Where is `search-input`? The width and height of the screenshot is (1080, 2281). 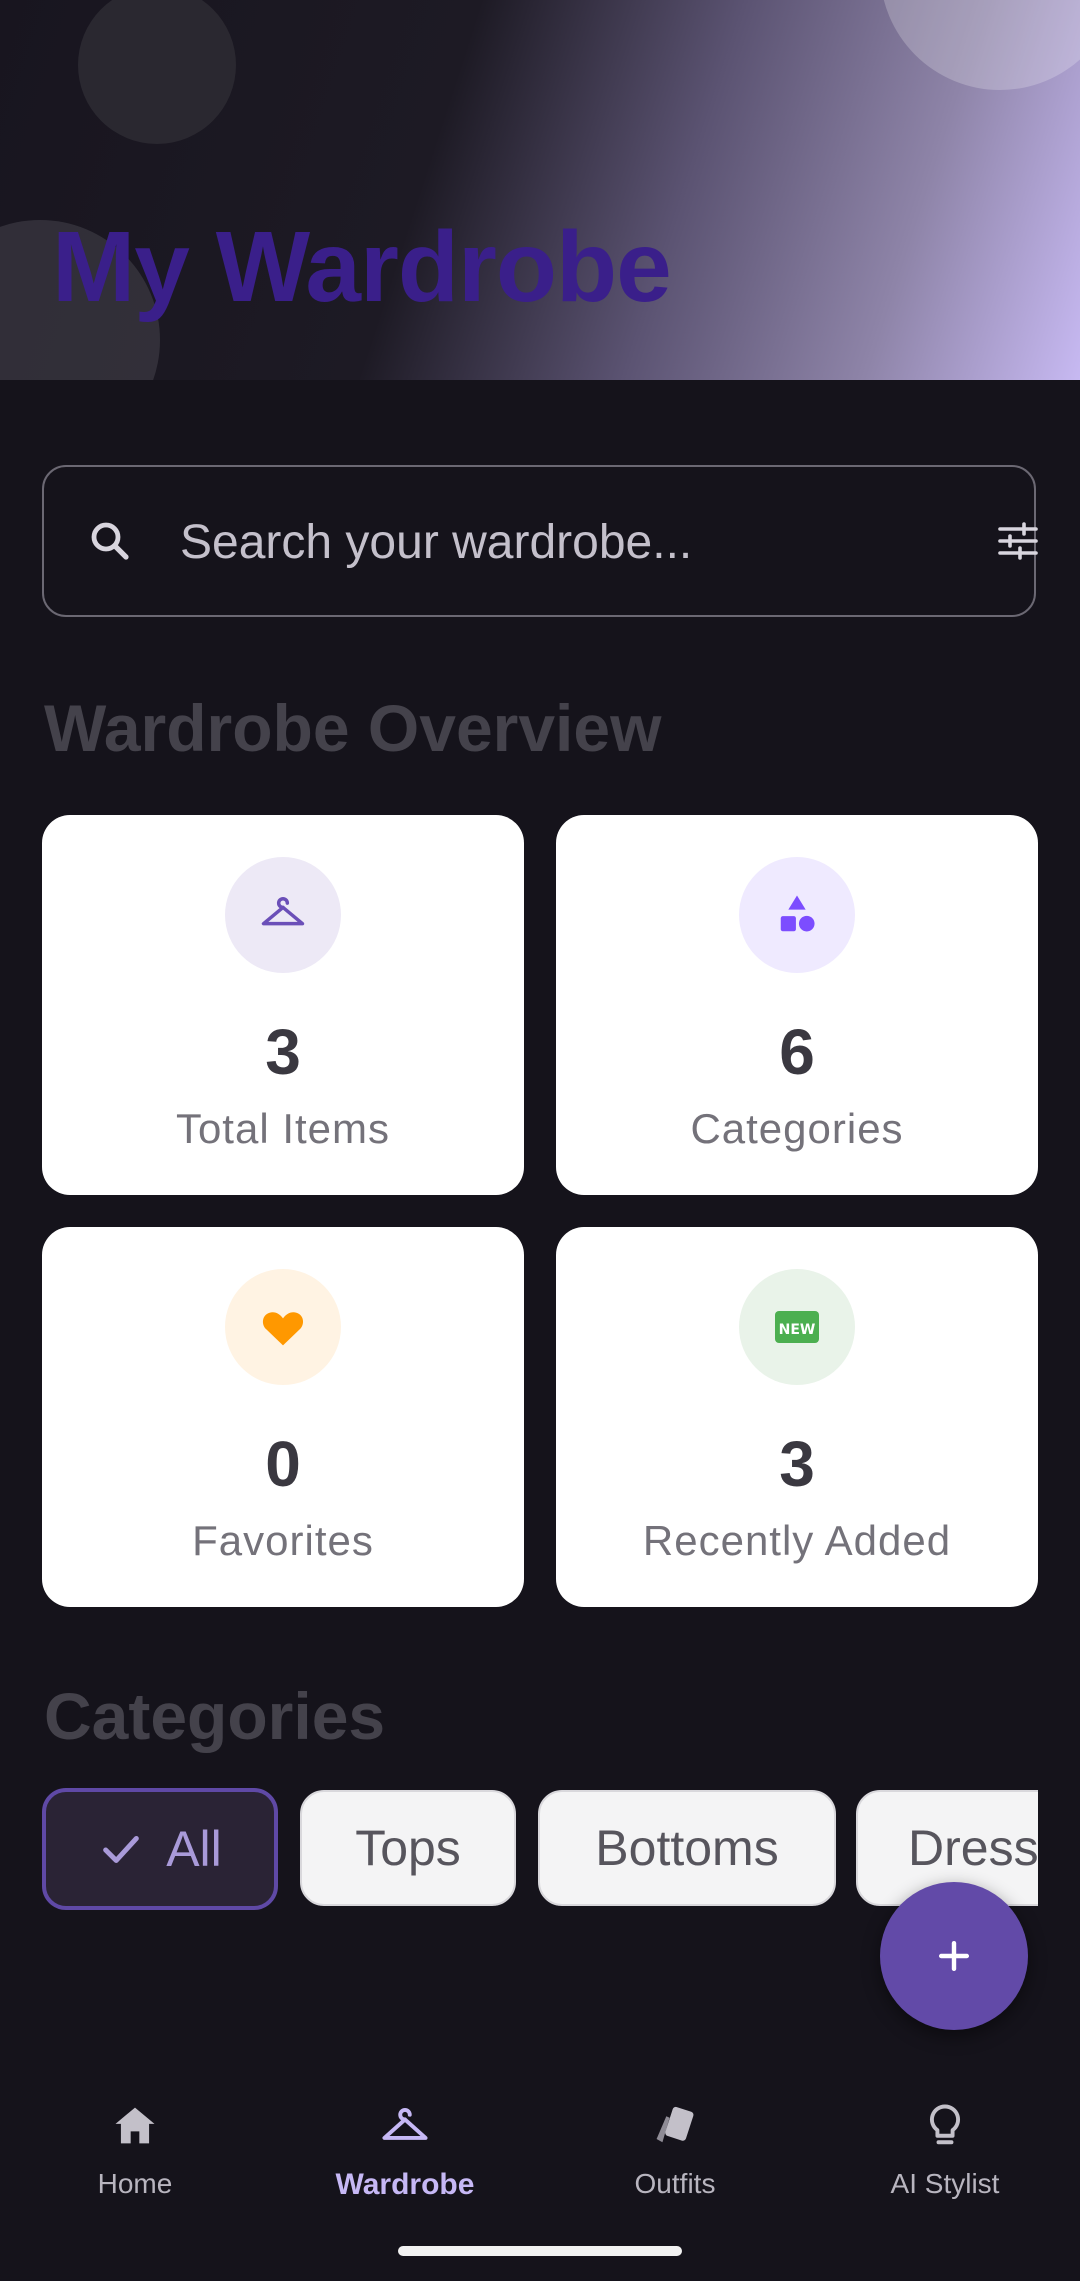 search-input is located at coordinates (560, 542).